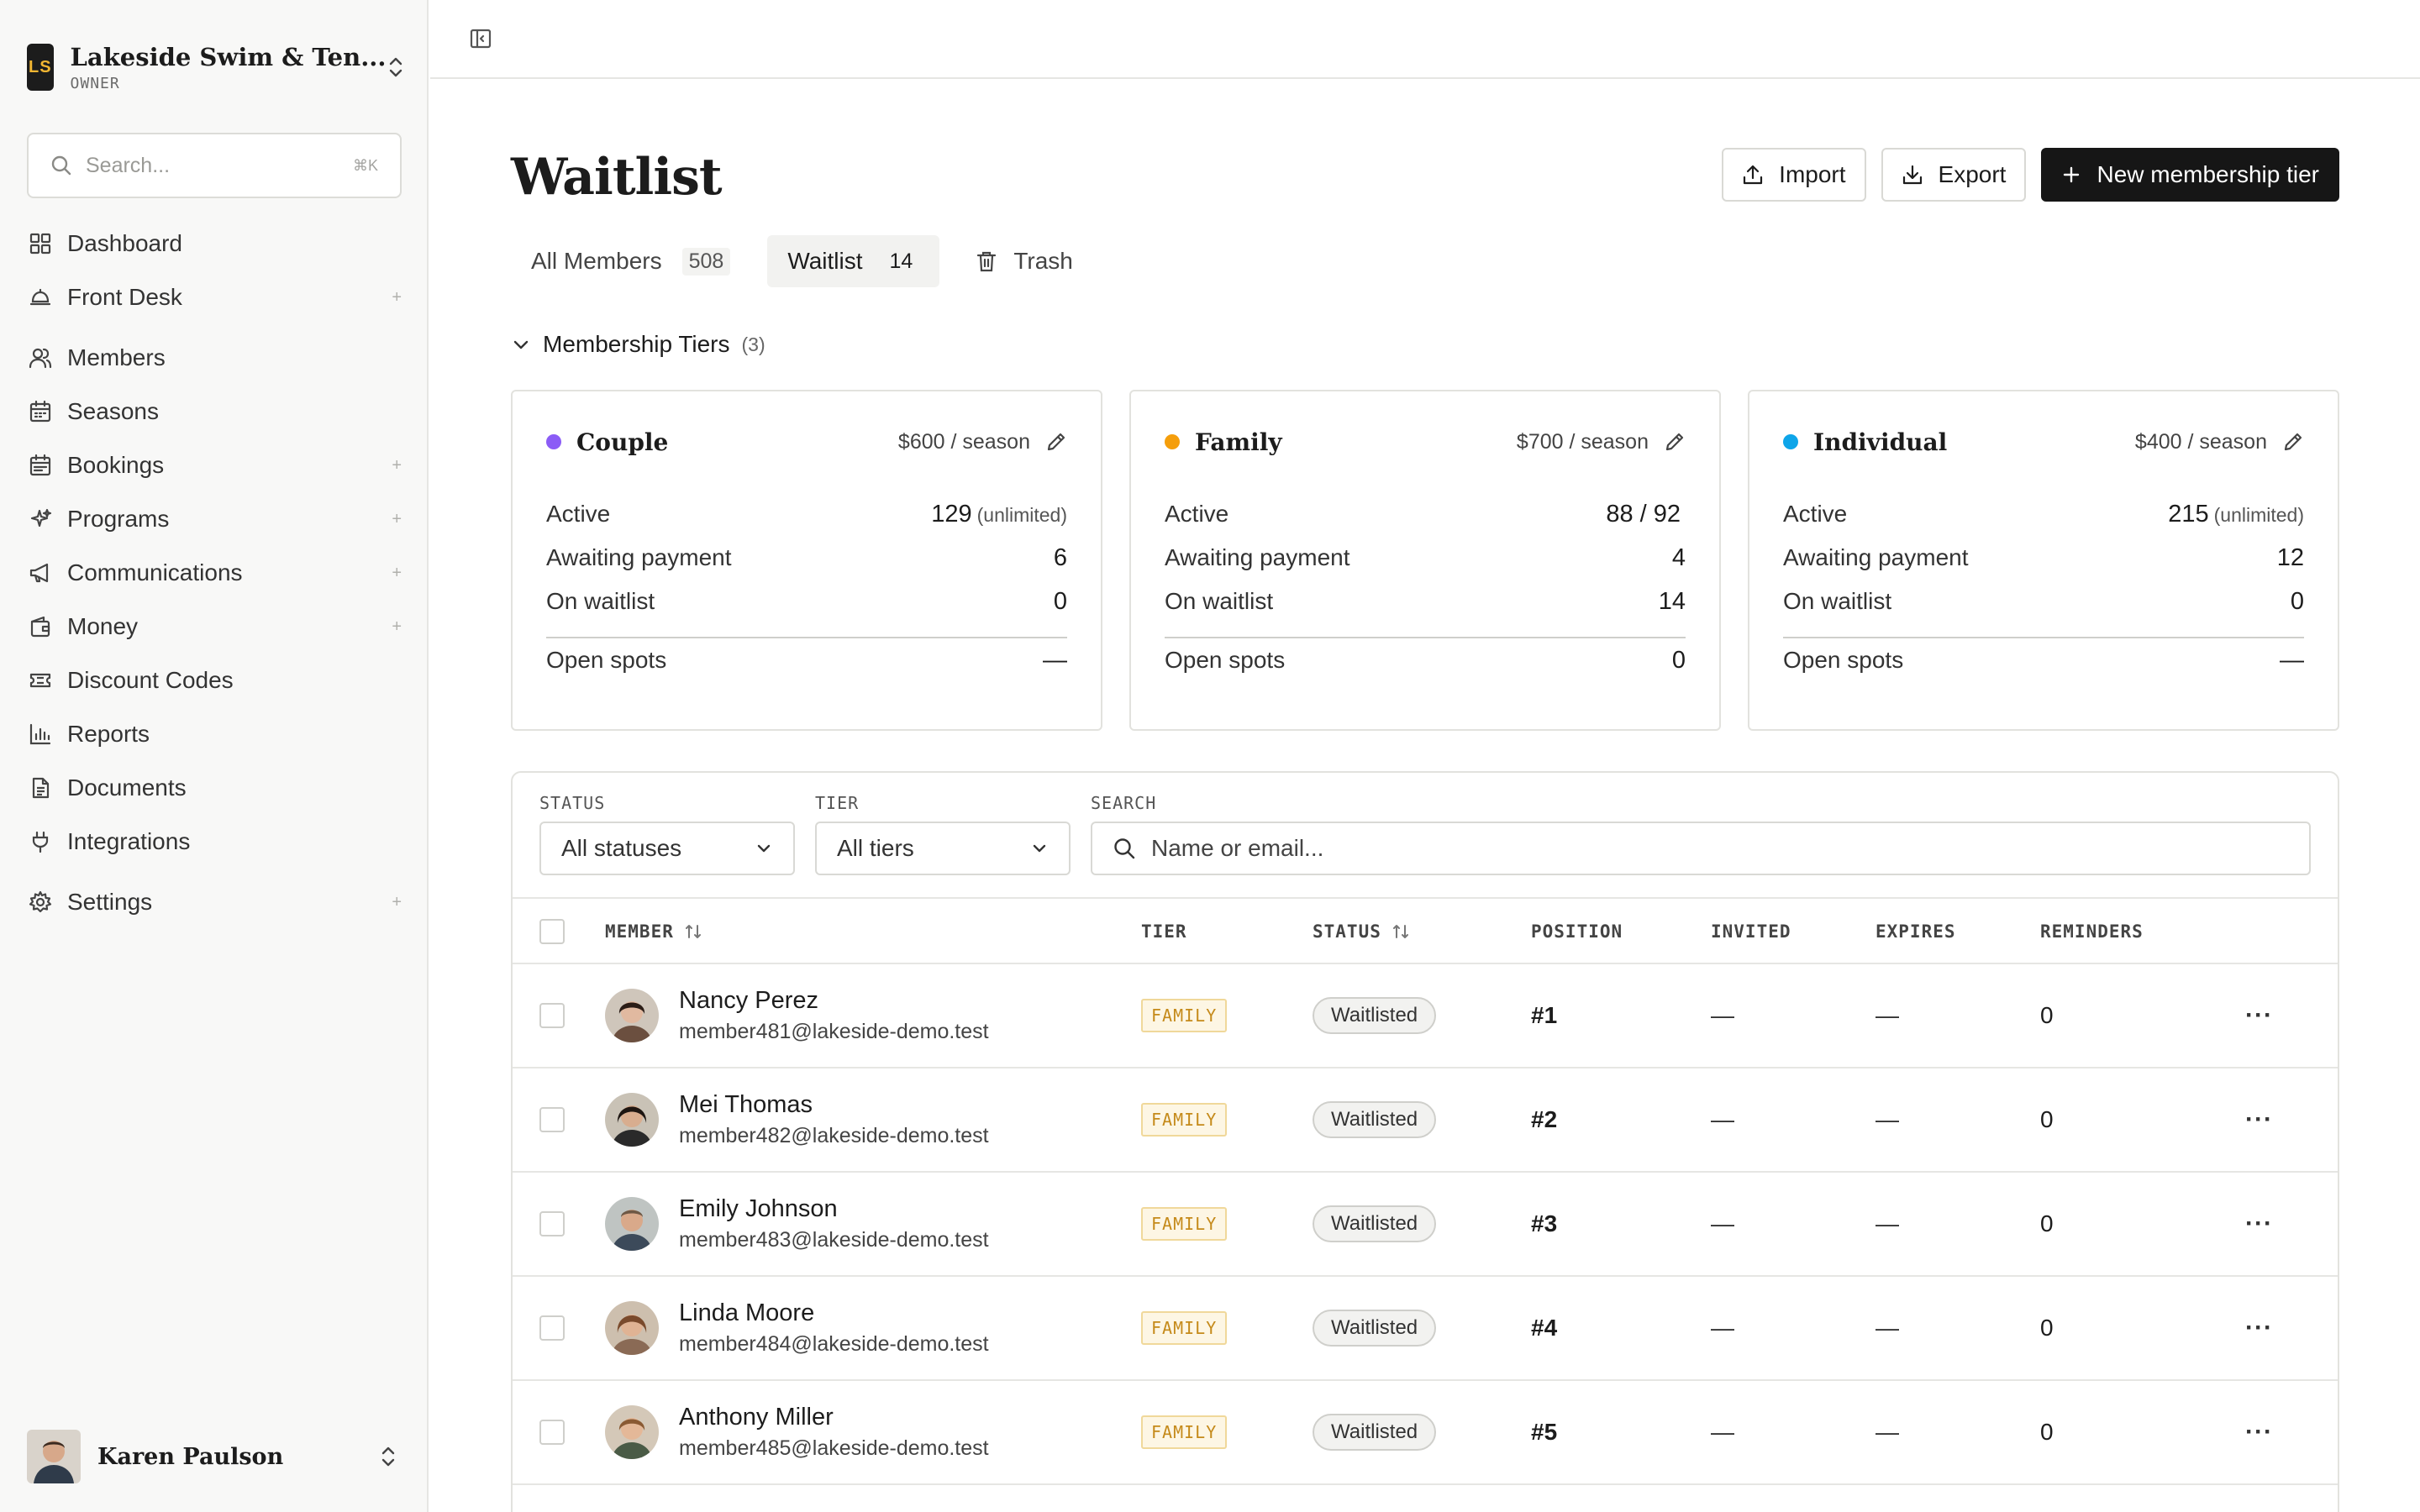  I want to click on column-header-status: STATUS, so click(1361, 931).